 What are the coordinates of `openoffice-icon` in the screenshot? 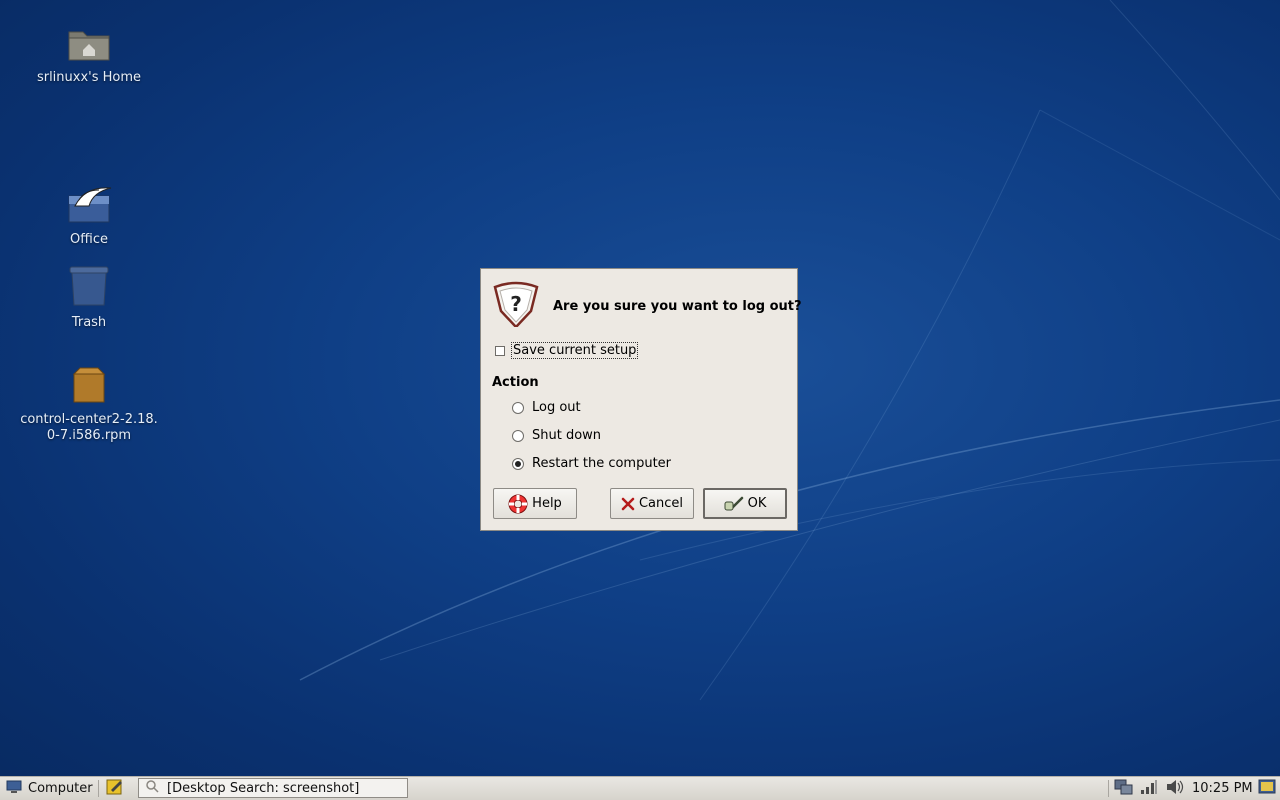 It's located at (89, 207).